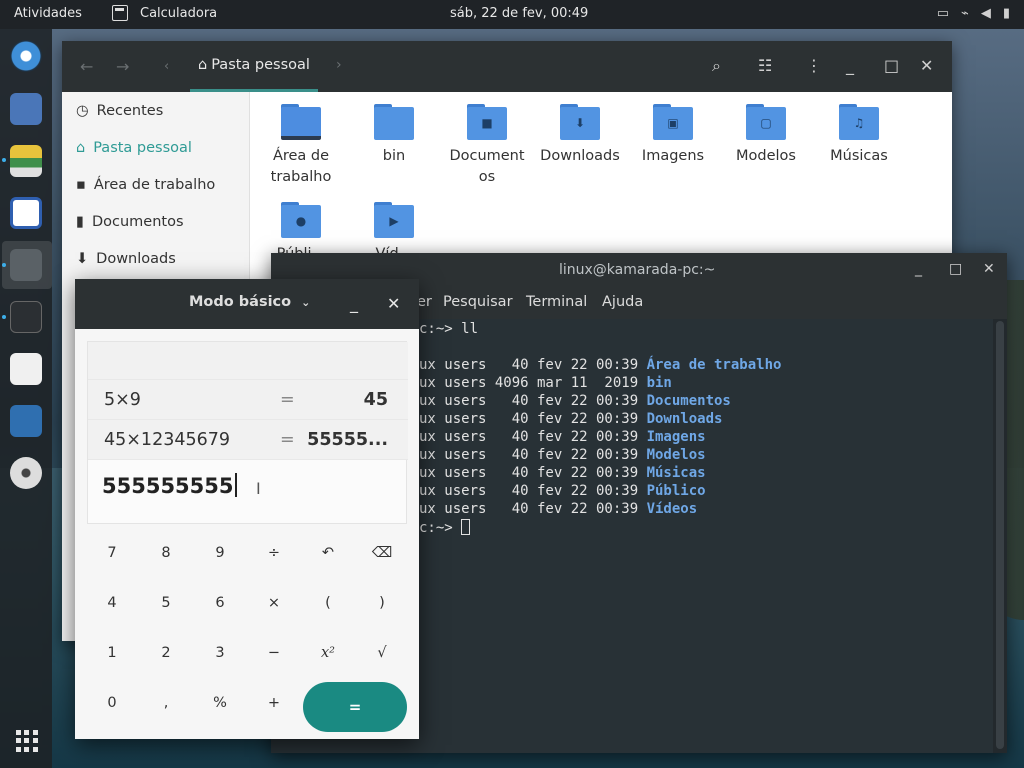 The height and width of the screenshot is (768, 1024). What do you see at coordinates (673, 122) in the screenshot?
I see `pictures-folder-icon: ▣` at bounding box center [673, 122].